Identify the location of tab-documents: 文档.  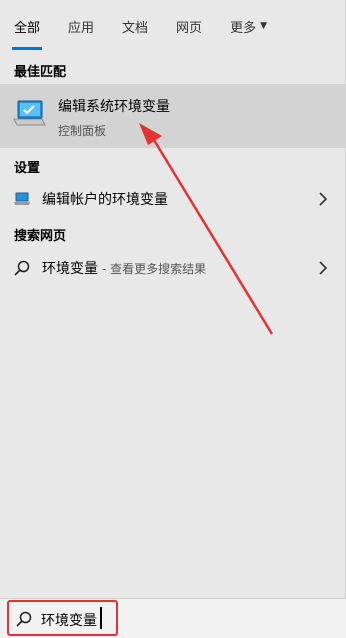
(135, 26).